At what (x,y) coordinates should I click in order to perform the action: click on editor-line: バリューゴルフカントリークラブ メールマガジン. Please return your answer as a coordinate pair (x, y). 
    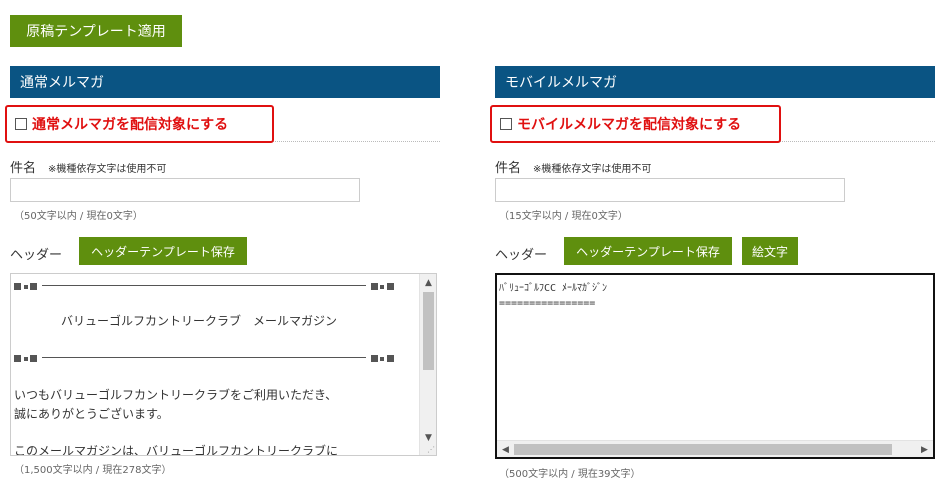
    Looking at the image, I should click on (199, 321).